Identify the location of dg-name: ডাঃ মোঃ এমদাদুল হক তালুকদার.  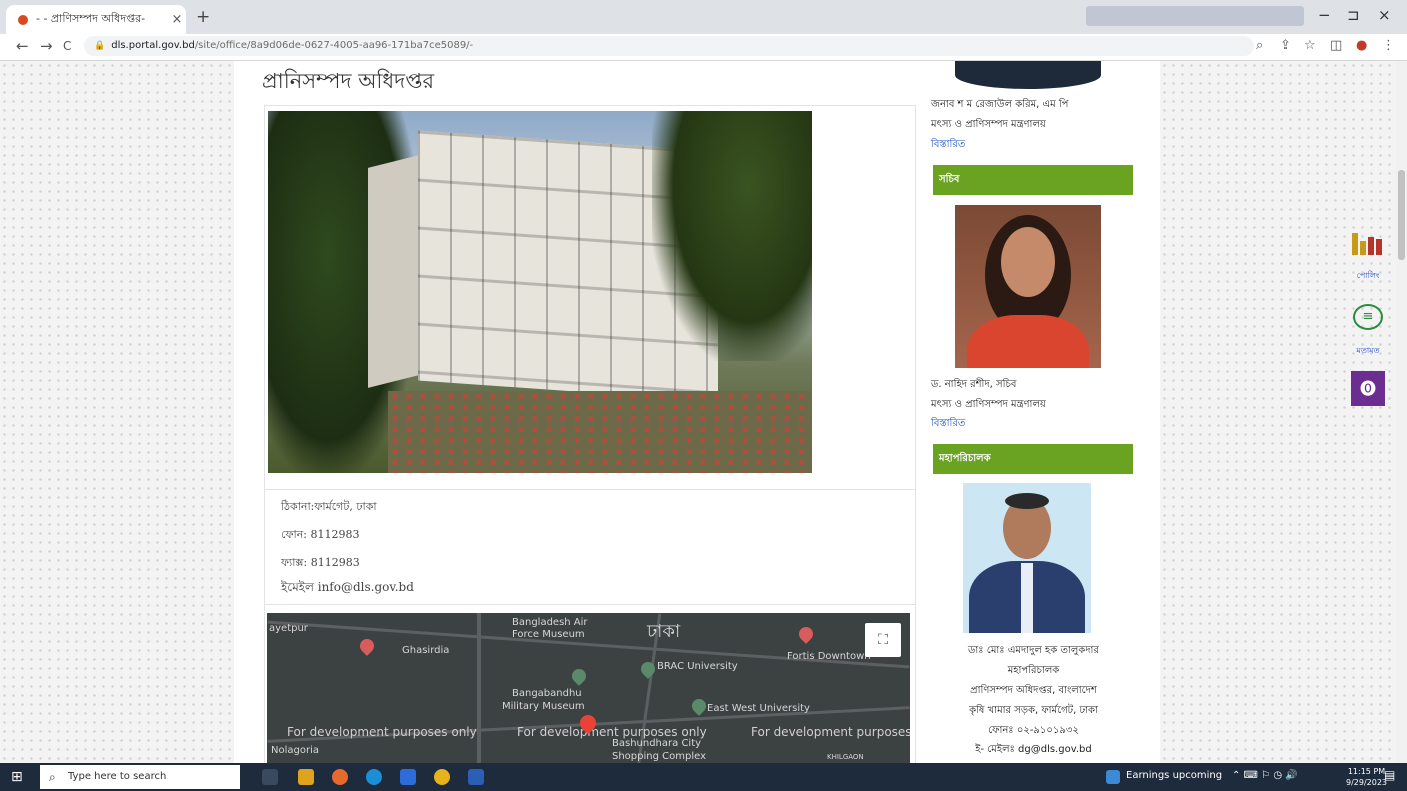
(1033, 650).